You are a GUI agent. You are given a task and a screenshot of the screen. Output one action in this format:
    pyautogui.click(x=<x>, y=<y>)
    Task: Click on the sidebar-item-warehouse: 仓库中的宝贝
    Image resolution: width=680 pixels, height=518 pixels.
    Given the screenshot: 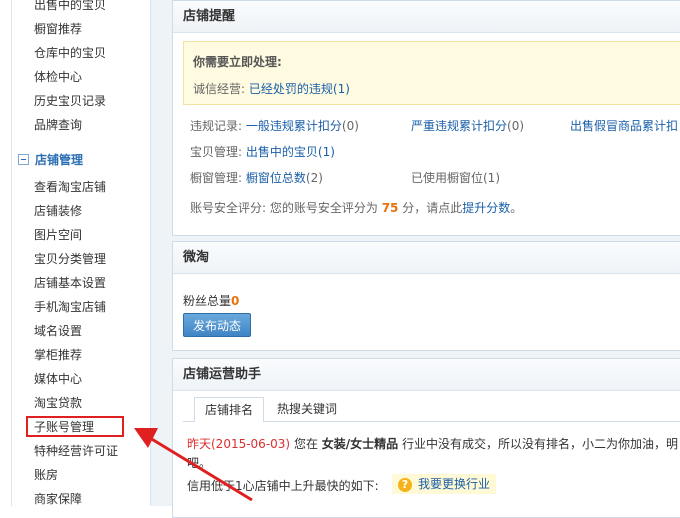 What is the action you would take?
    pyautogui.click(x=70, y=53)
    